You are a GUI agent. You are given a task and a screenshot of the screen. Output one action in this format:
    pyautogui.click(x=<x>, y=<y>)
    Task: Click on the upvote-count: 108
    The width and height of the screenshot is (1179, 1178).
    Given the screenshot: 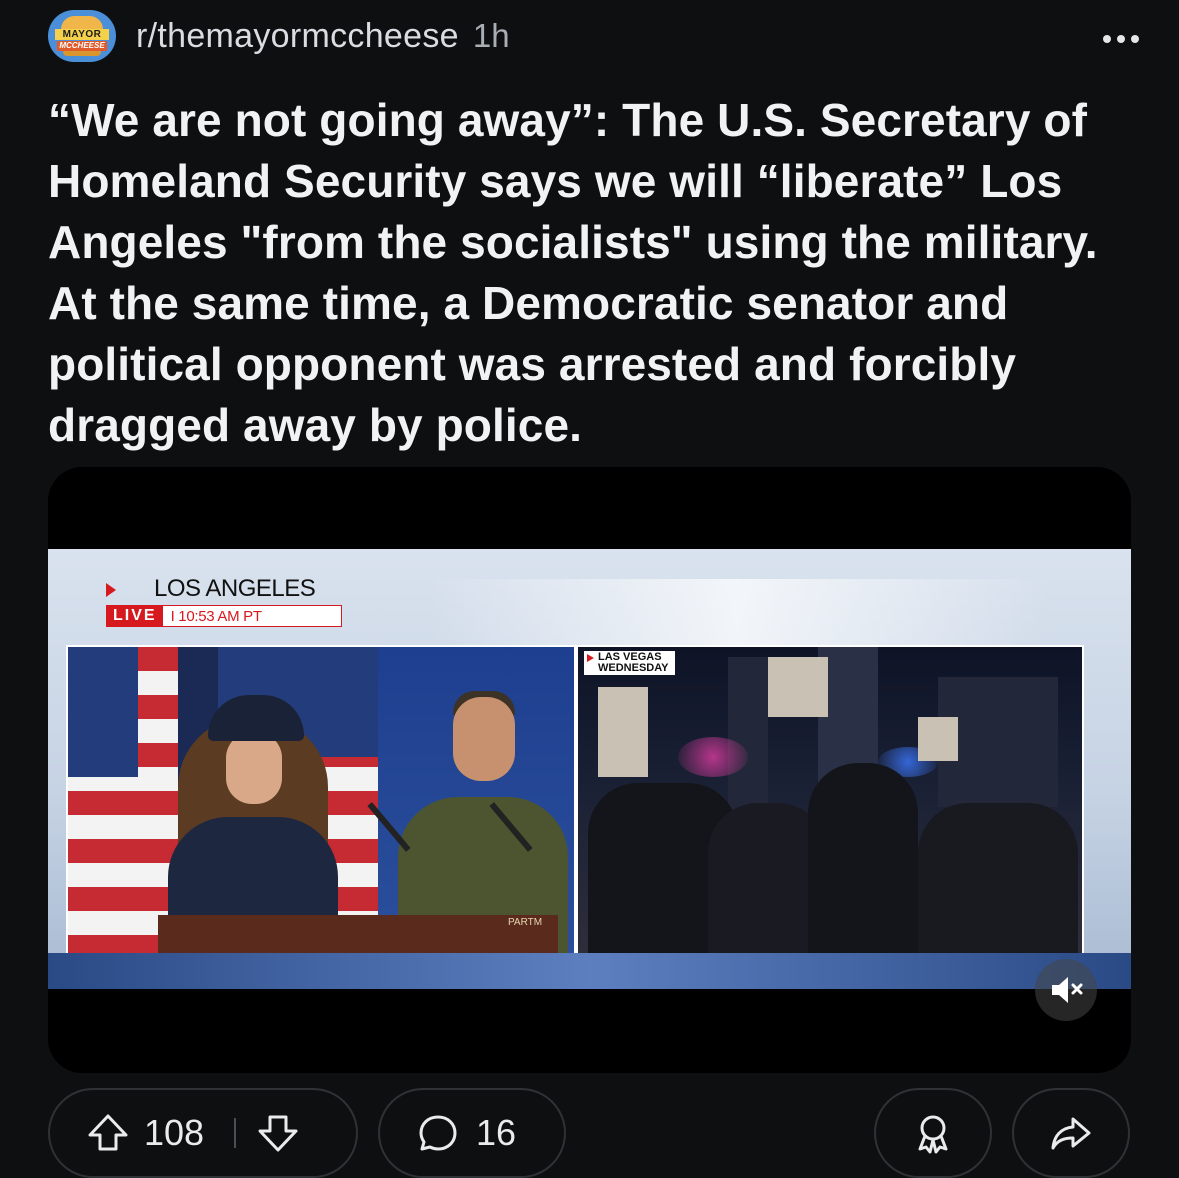 What is the action you would take?
    pyautogui.click(x=174, y=1132)
    